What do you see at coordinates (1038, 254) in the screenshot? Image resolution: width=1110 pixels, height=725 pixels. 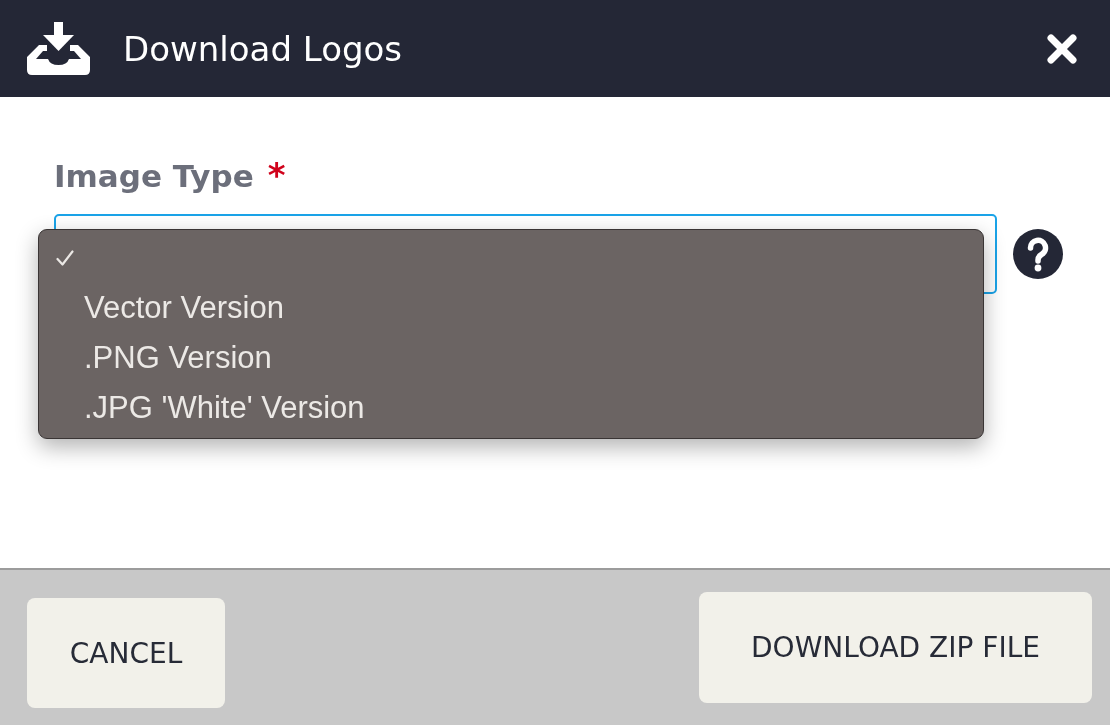 I see `help-icon` at bounding box center [1038, 254].